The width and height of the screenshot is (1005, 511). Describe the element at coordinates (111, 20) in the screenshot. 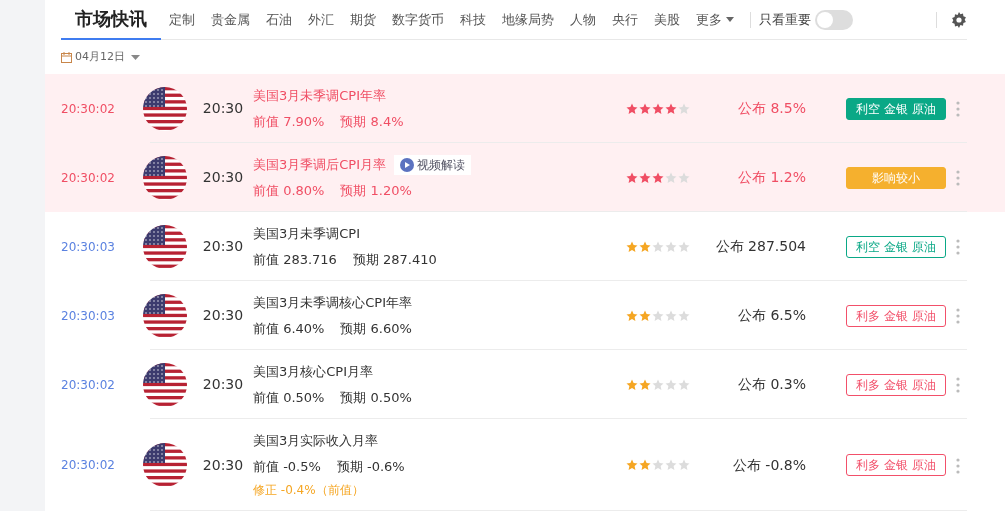

I see `tab: 市场快讯` at that location.